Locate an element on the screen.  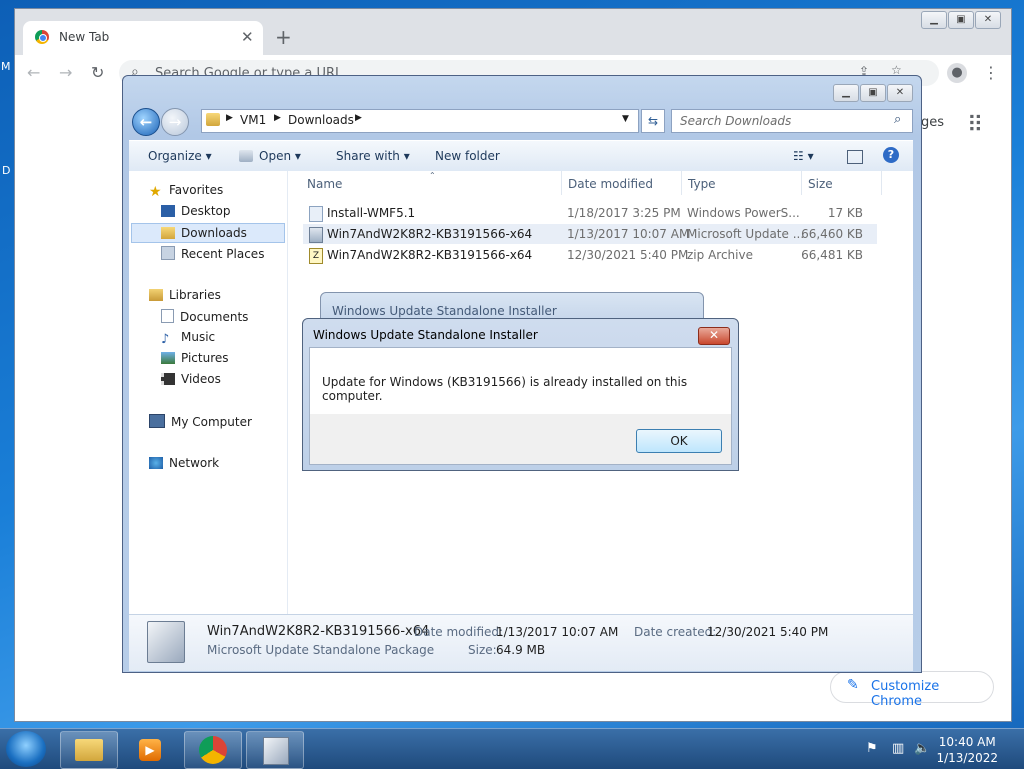
nav-music-label: Music is located at coordinates (198, 337).